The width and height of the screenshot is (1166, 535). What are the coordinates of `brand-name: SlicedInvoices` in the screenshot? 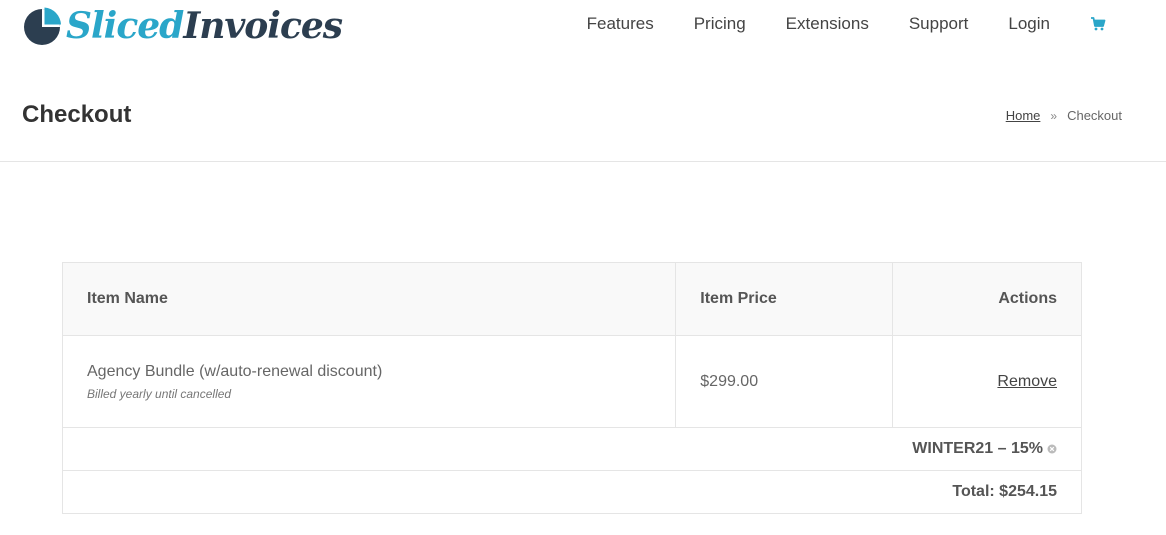 It's located at (204, 26).